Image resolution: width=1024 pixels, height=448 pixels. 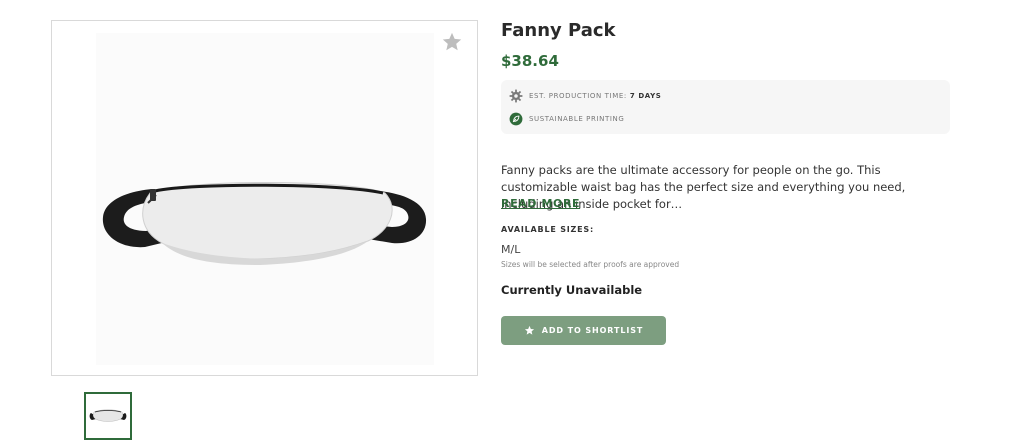 I want to click on product-title: Fanny Pack, so click(x=558, y=30).